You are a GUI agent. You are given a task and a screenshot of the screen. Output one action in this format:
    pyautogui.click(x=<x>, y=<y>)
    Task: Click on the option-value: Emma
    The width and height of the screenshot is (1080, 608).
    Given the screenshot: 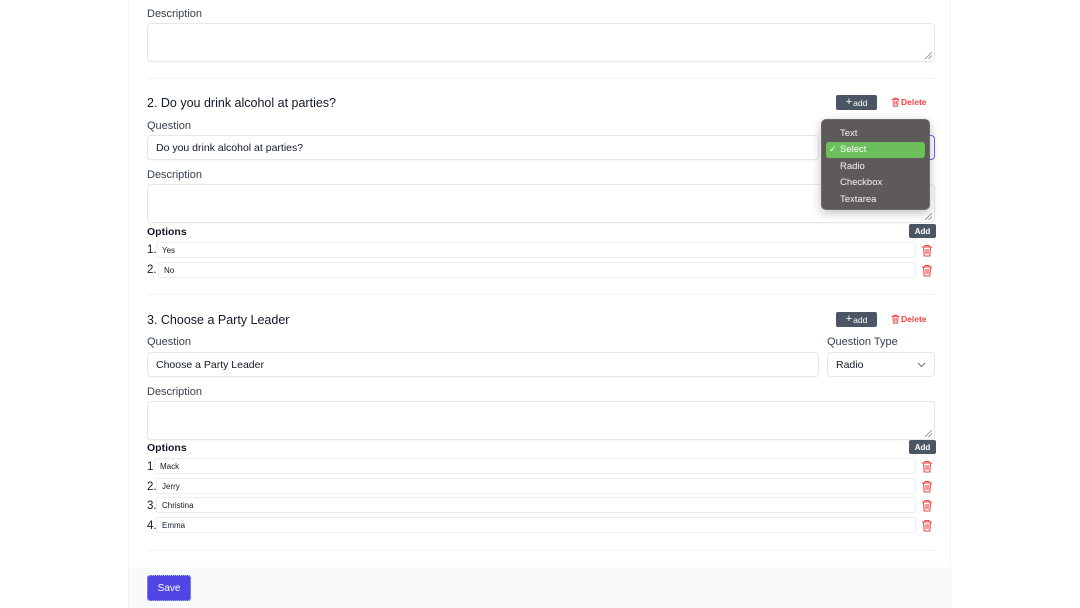 What is the action you would take?
    pyautogui.click(x=174, y=525)
    